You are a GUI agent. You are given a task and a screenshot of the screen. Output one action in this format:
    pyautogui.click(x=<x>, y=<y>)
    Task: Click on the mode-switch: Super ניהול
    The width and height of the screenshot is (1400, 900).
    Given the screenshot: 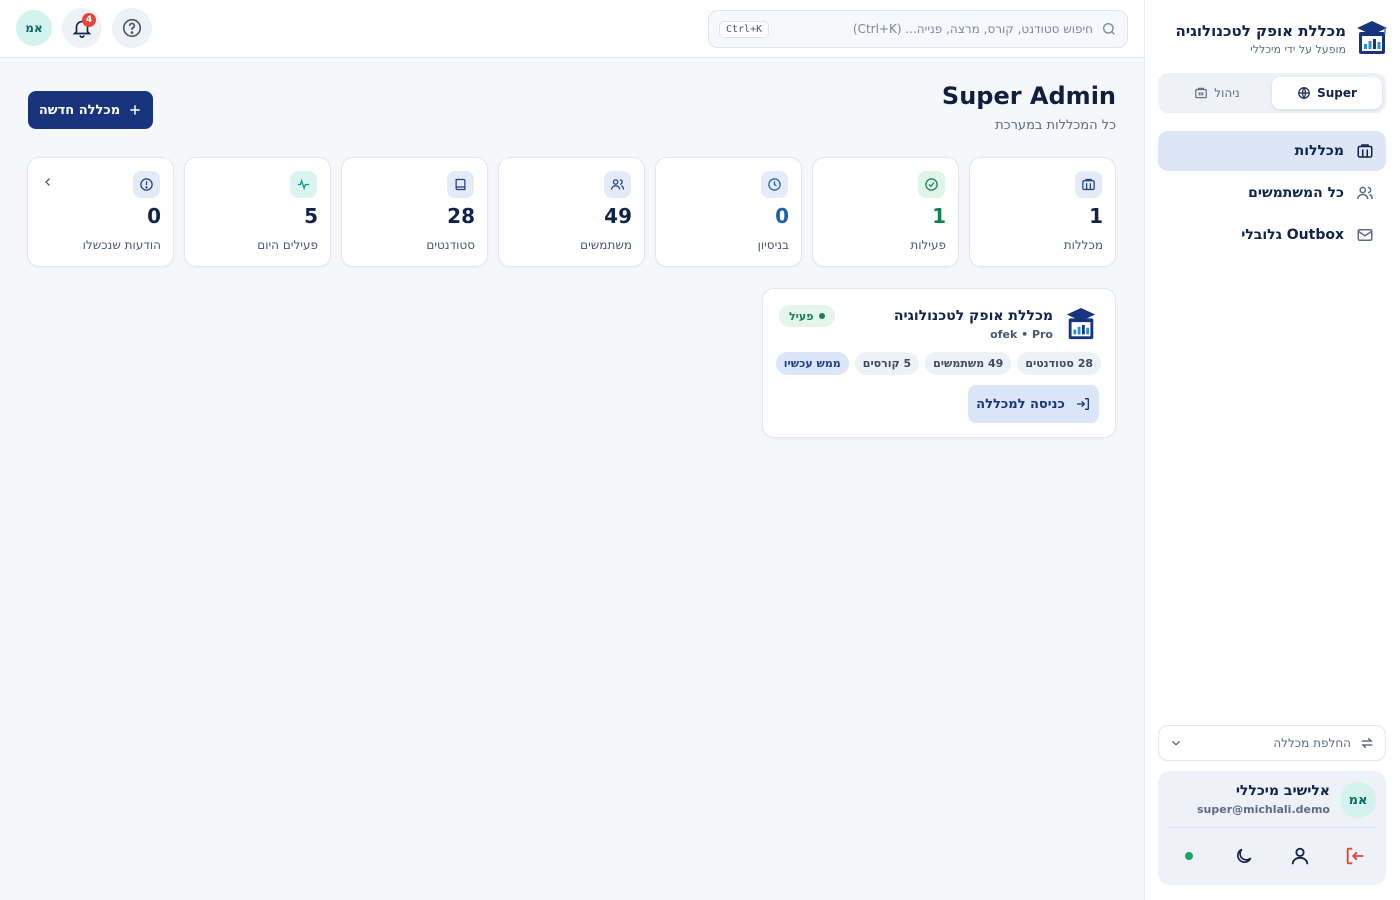 What is the action you would take?
    pyautogui.click(x=1272, y=93)
    